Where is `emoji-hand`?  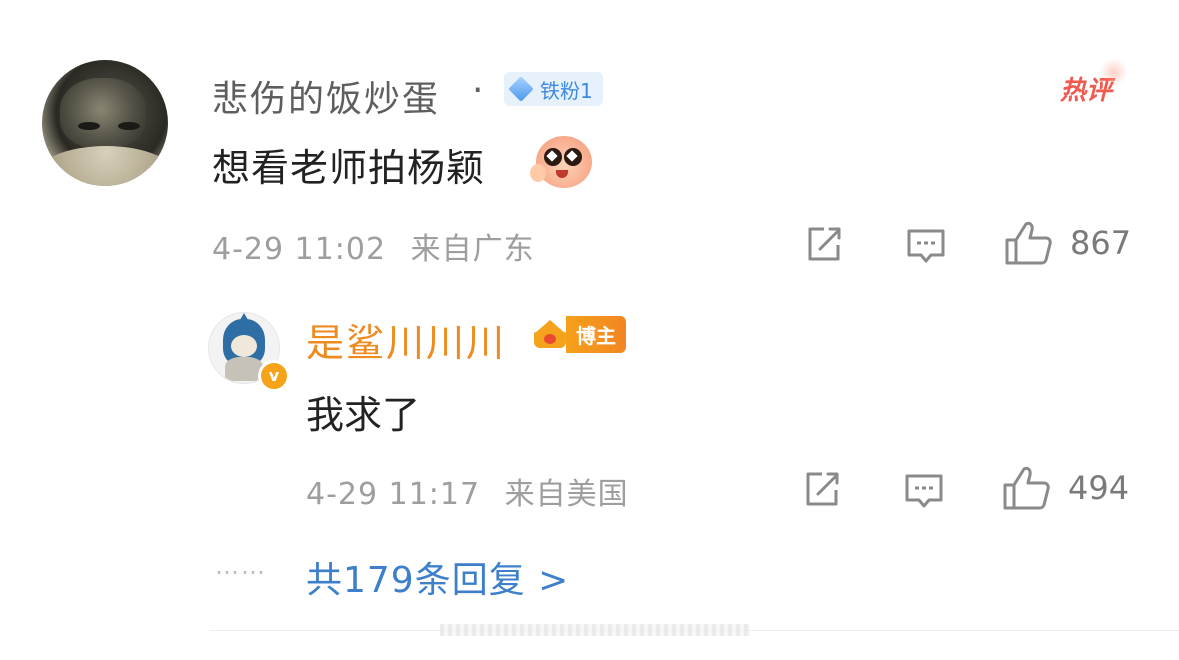 emoji-hand is located at coordinates (538, 173).